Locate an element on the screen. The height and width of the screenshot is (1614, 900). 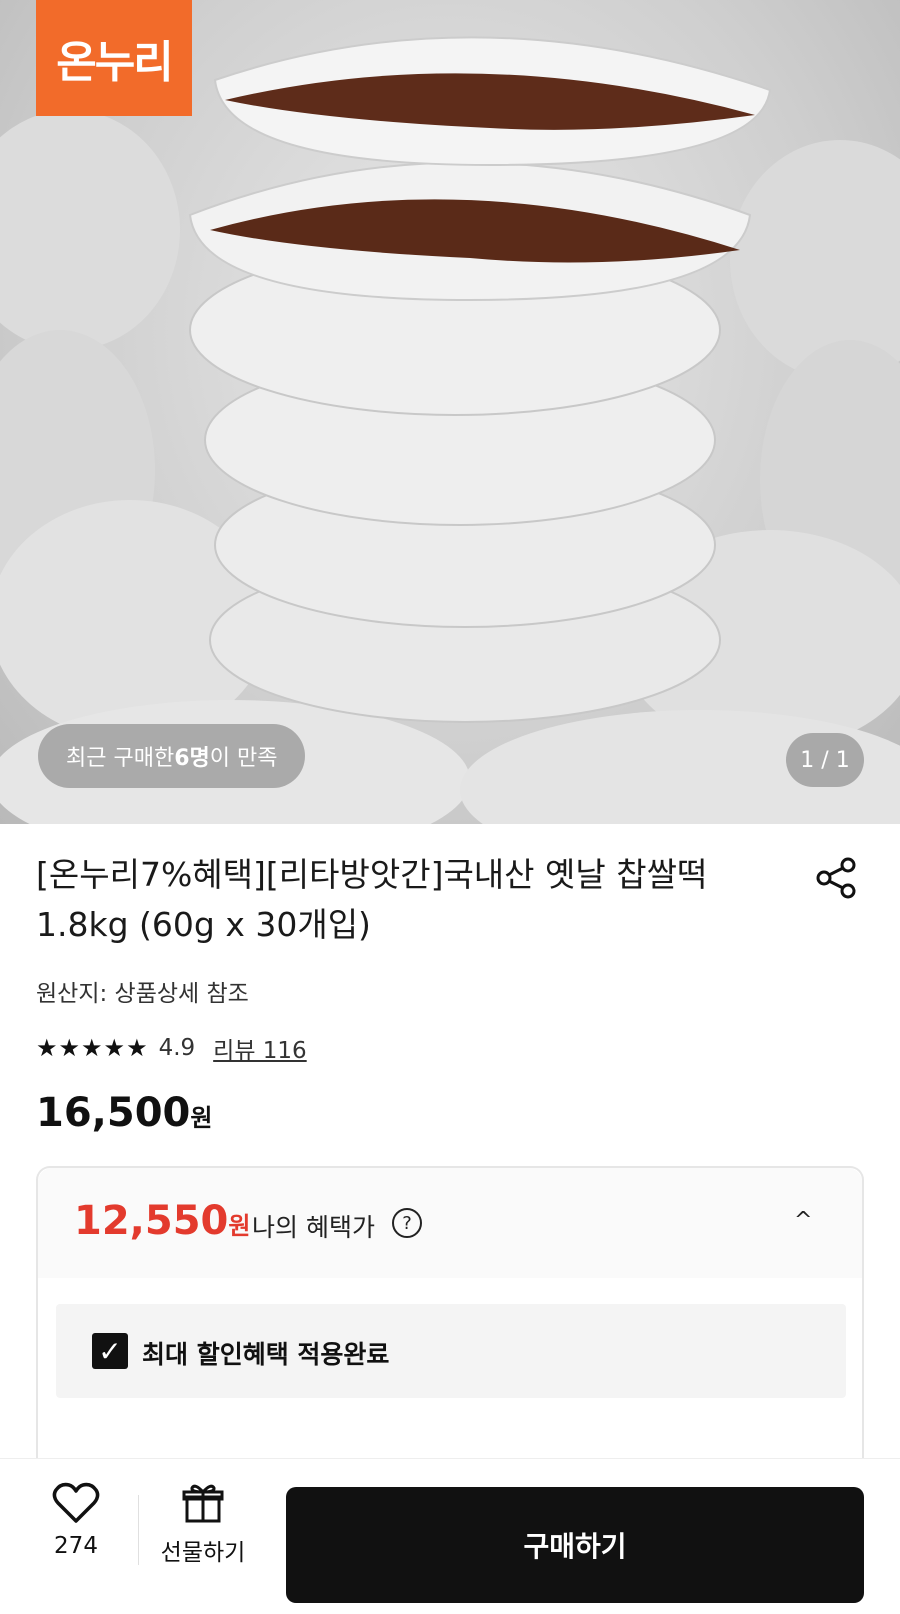
image-page-indicator: 1 / 1 is located at coordinates (825, 760).